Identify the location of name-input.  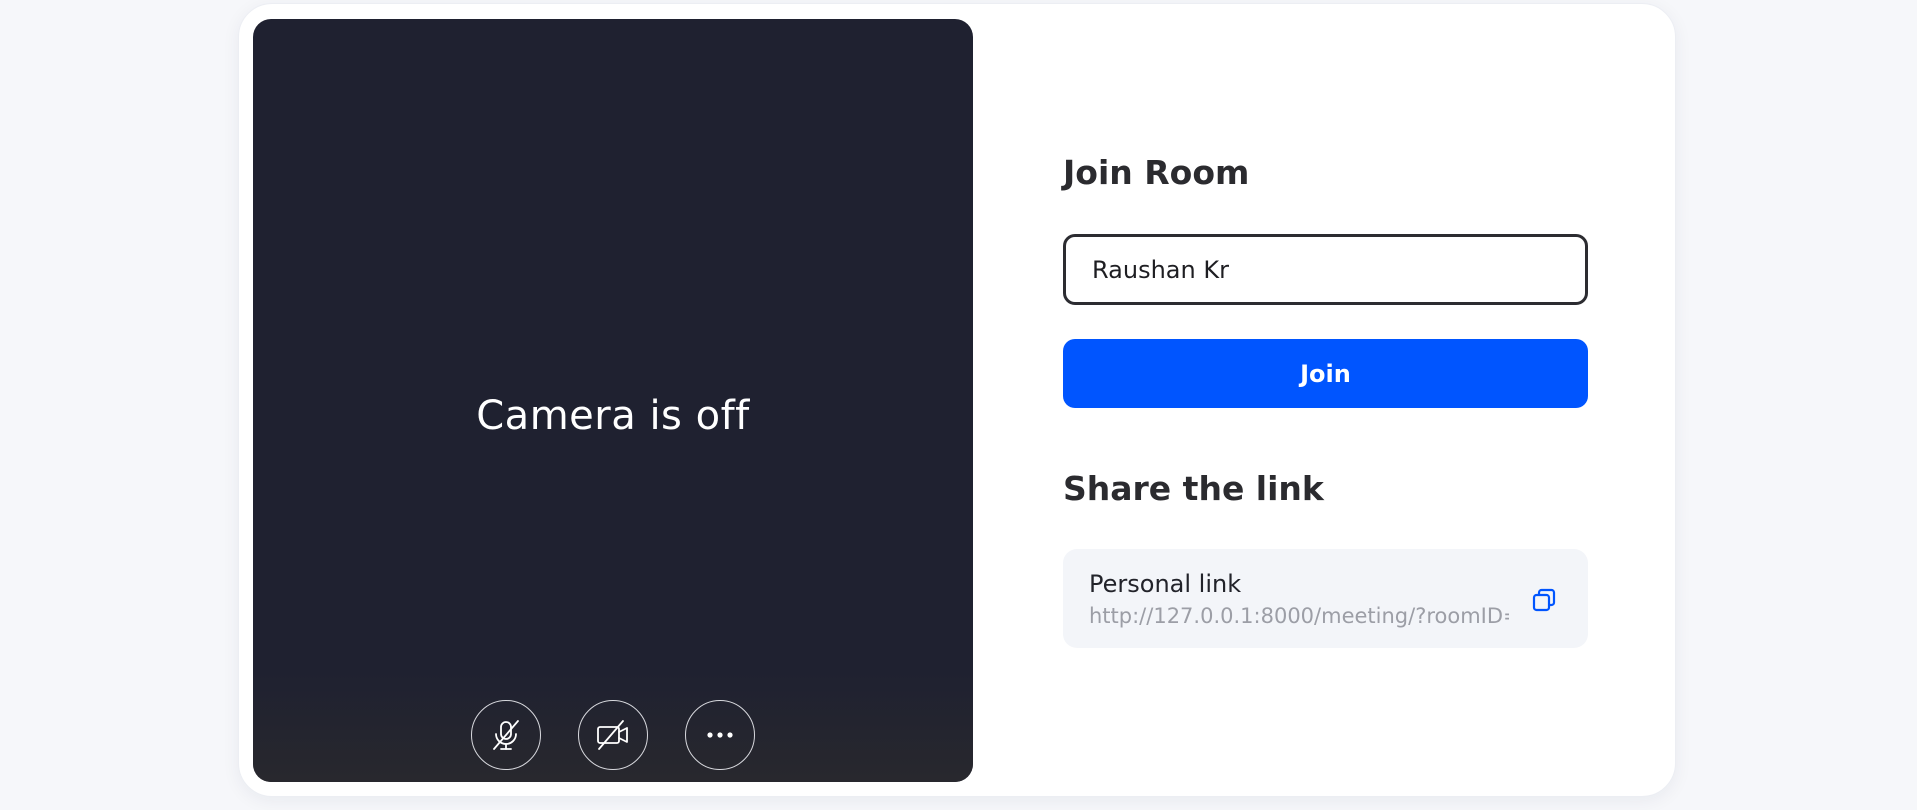
(1325, 269).